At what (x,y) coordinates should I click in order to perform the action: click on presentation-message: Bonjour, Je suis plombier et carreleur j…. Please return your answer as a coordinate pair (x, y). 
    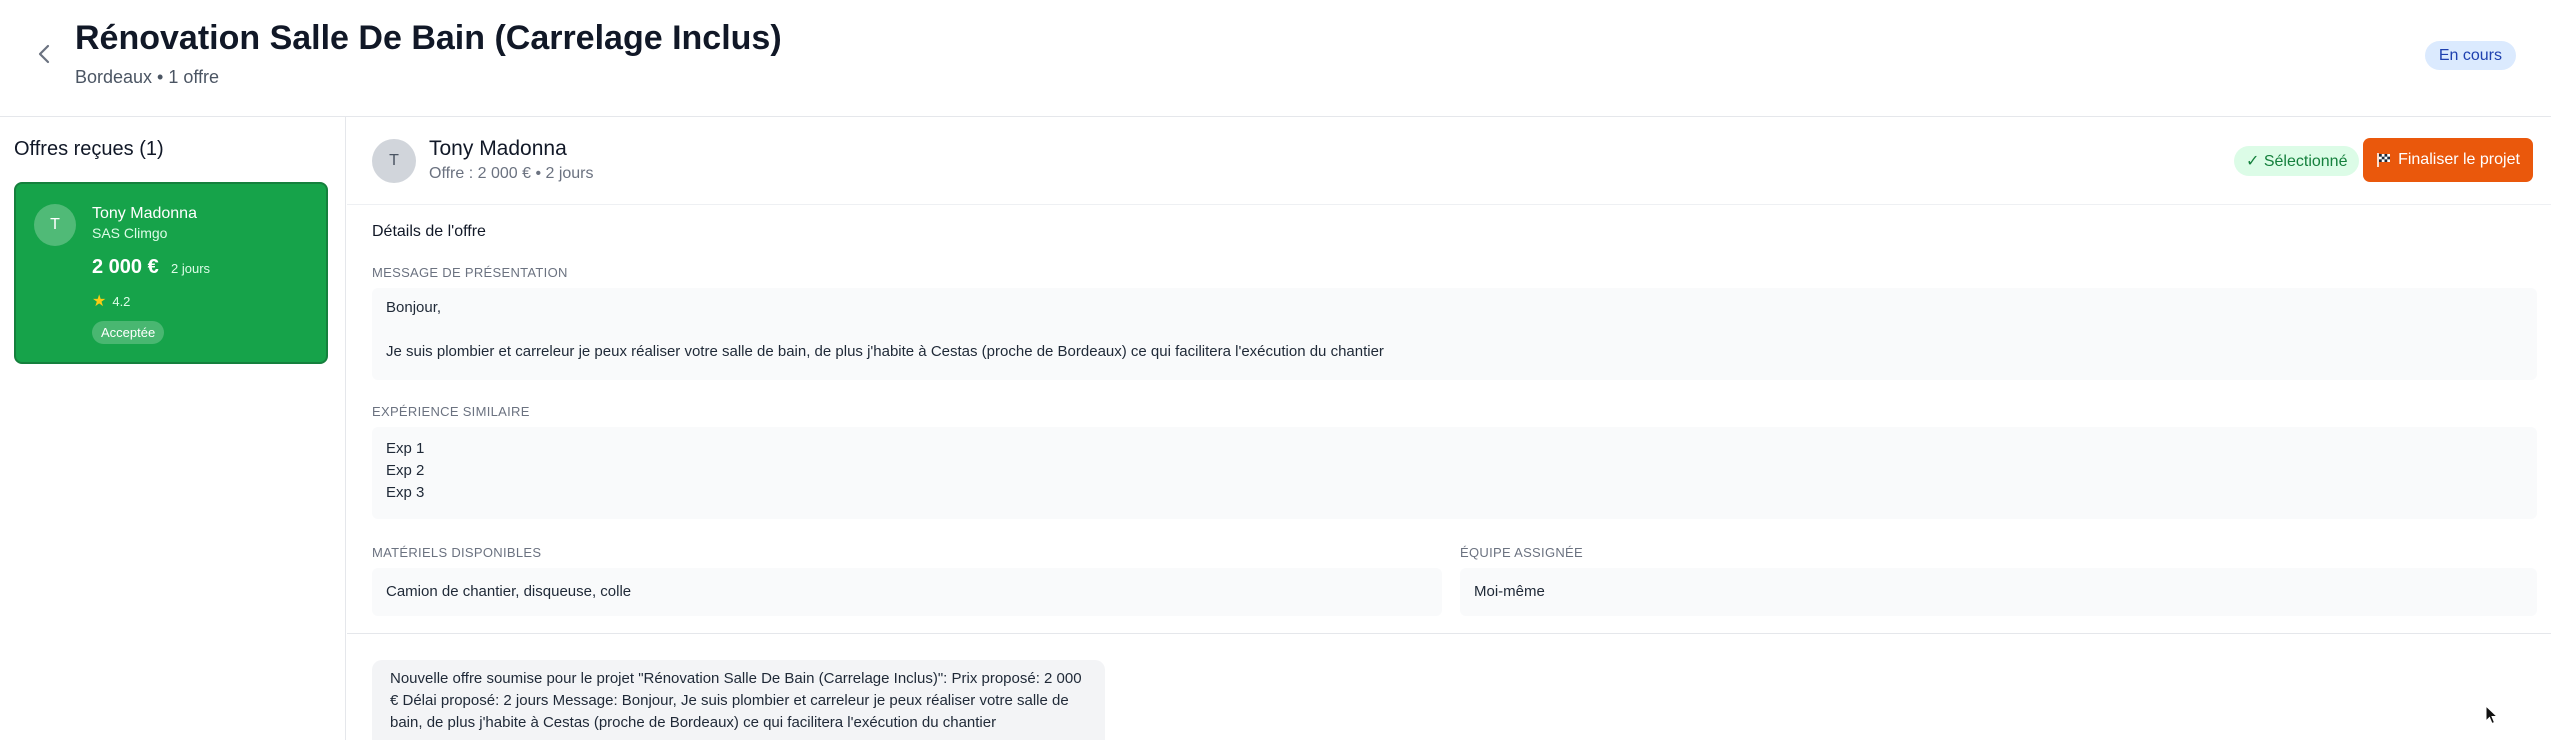
    Looking at the image, I should click on (1454, 334).